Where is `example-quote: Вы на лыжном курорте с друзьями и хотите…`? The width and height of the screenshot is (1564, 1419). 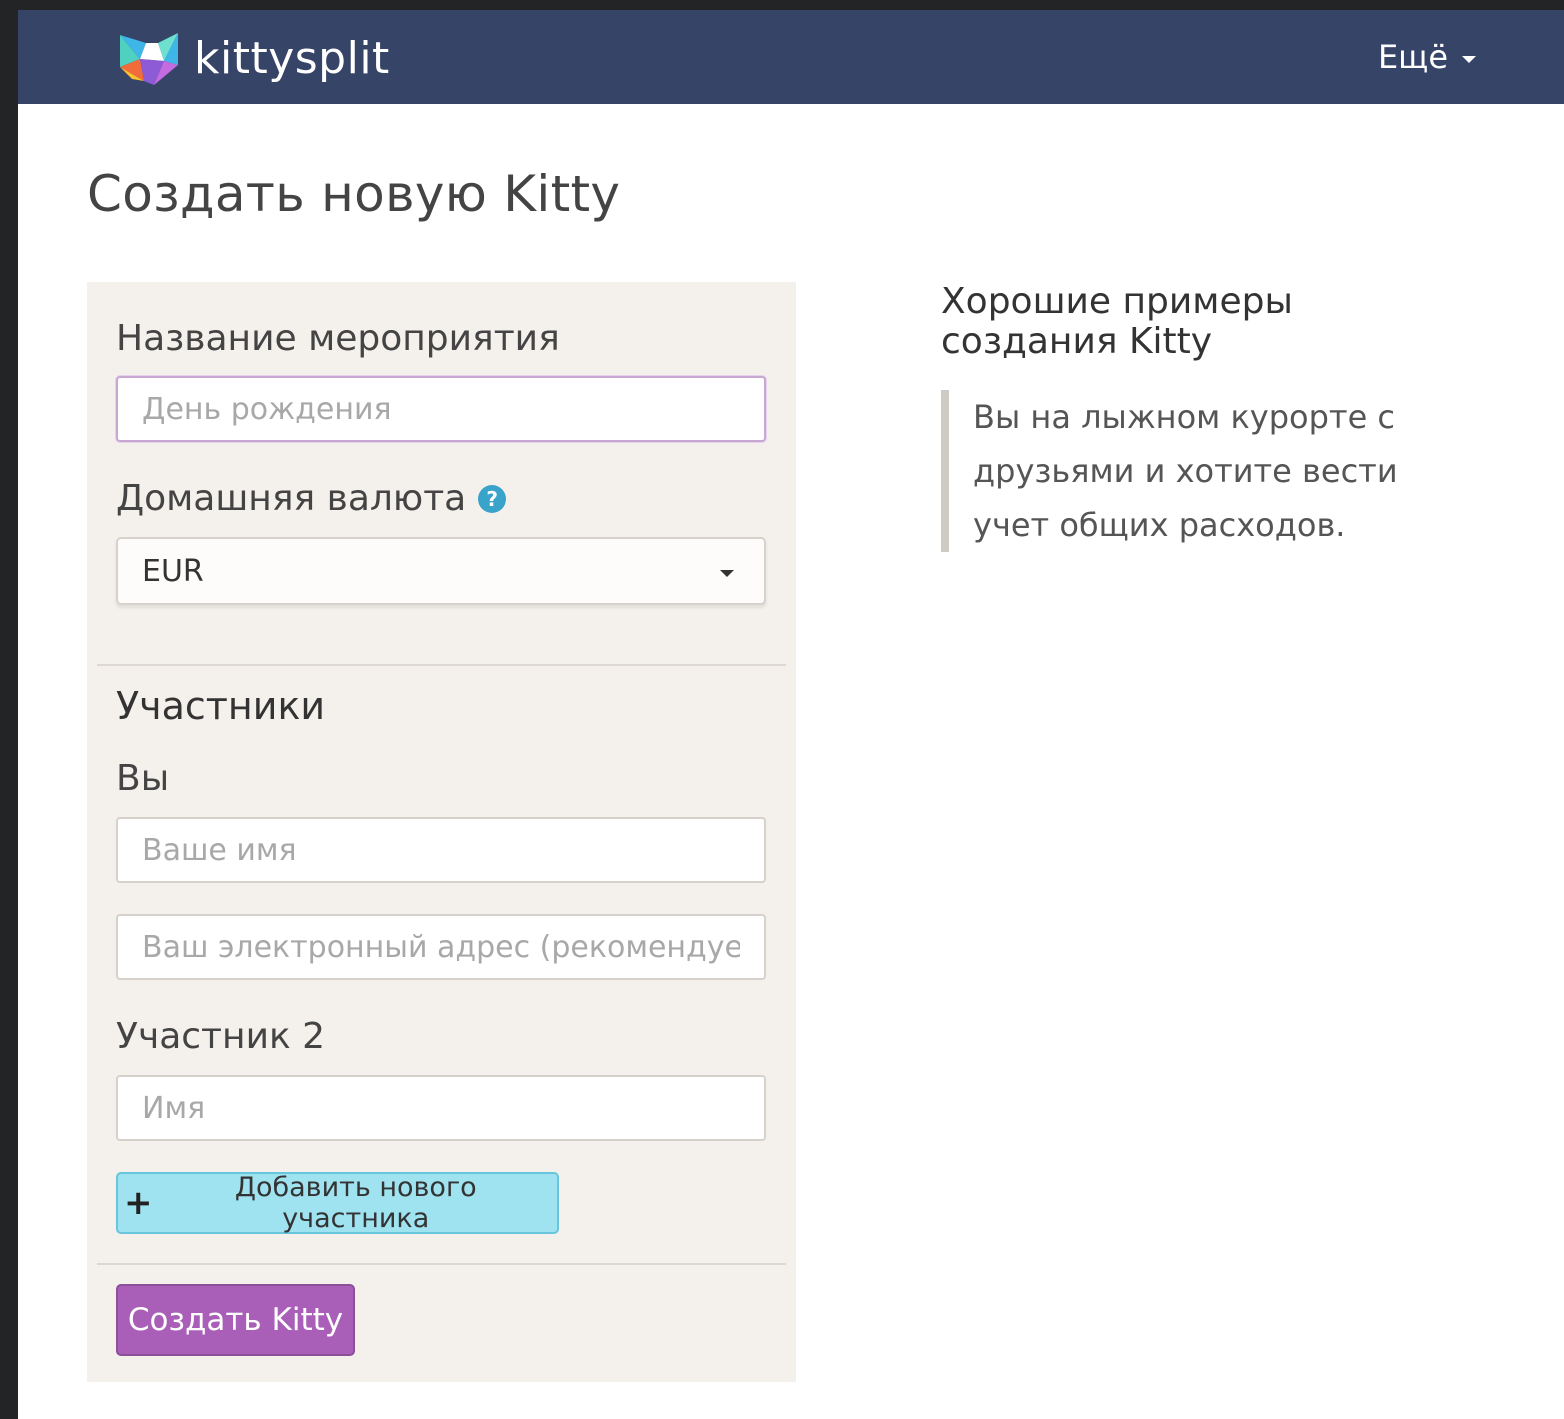
example-quote: Вы на лыжном курорте с друзьями и хотите… is located at coordinates (1207, 471).